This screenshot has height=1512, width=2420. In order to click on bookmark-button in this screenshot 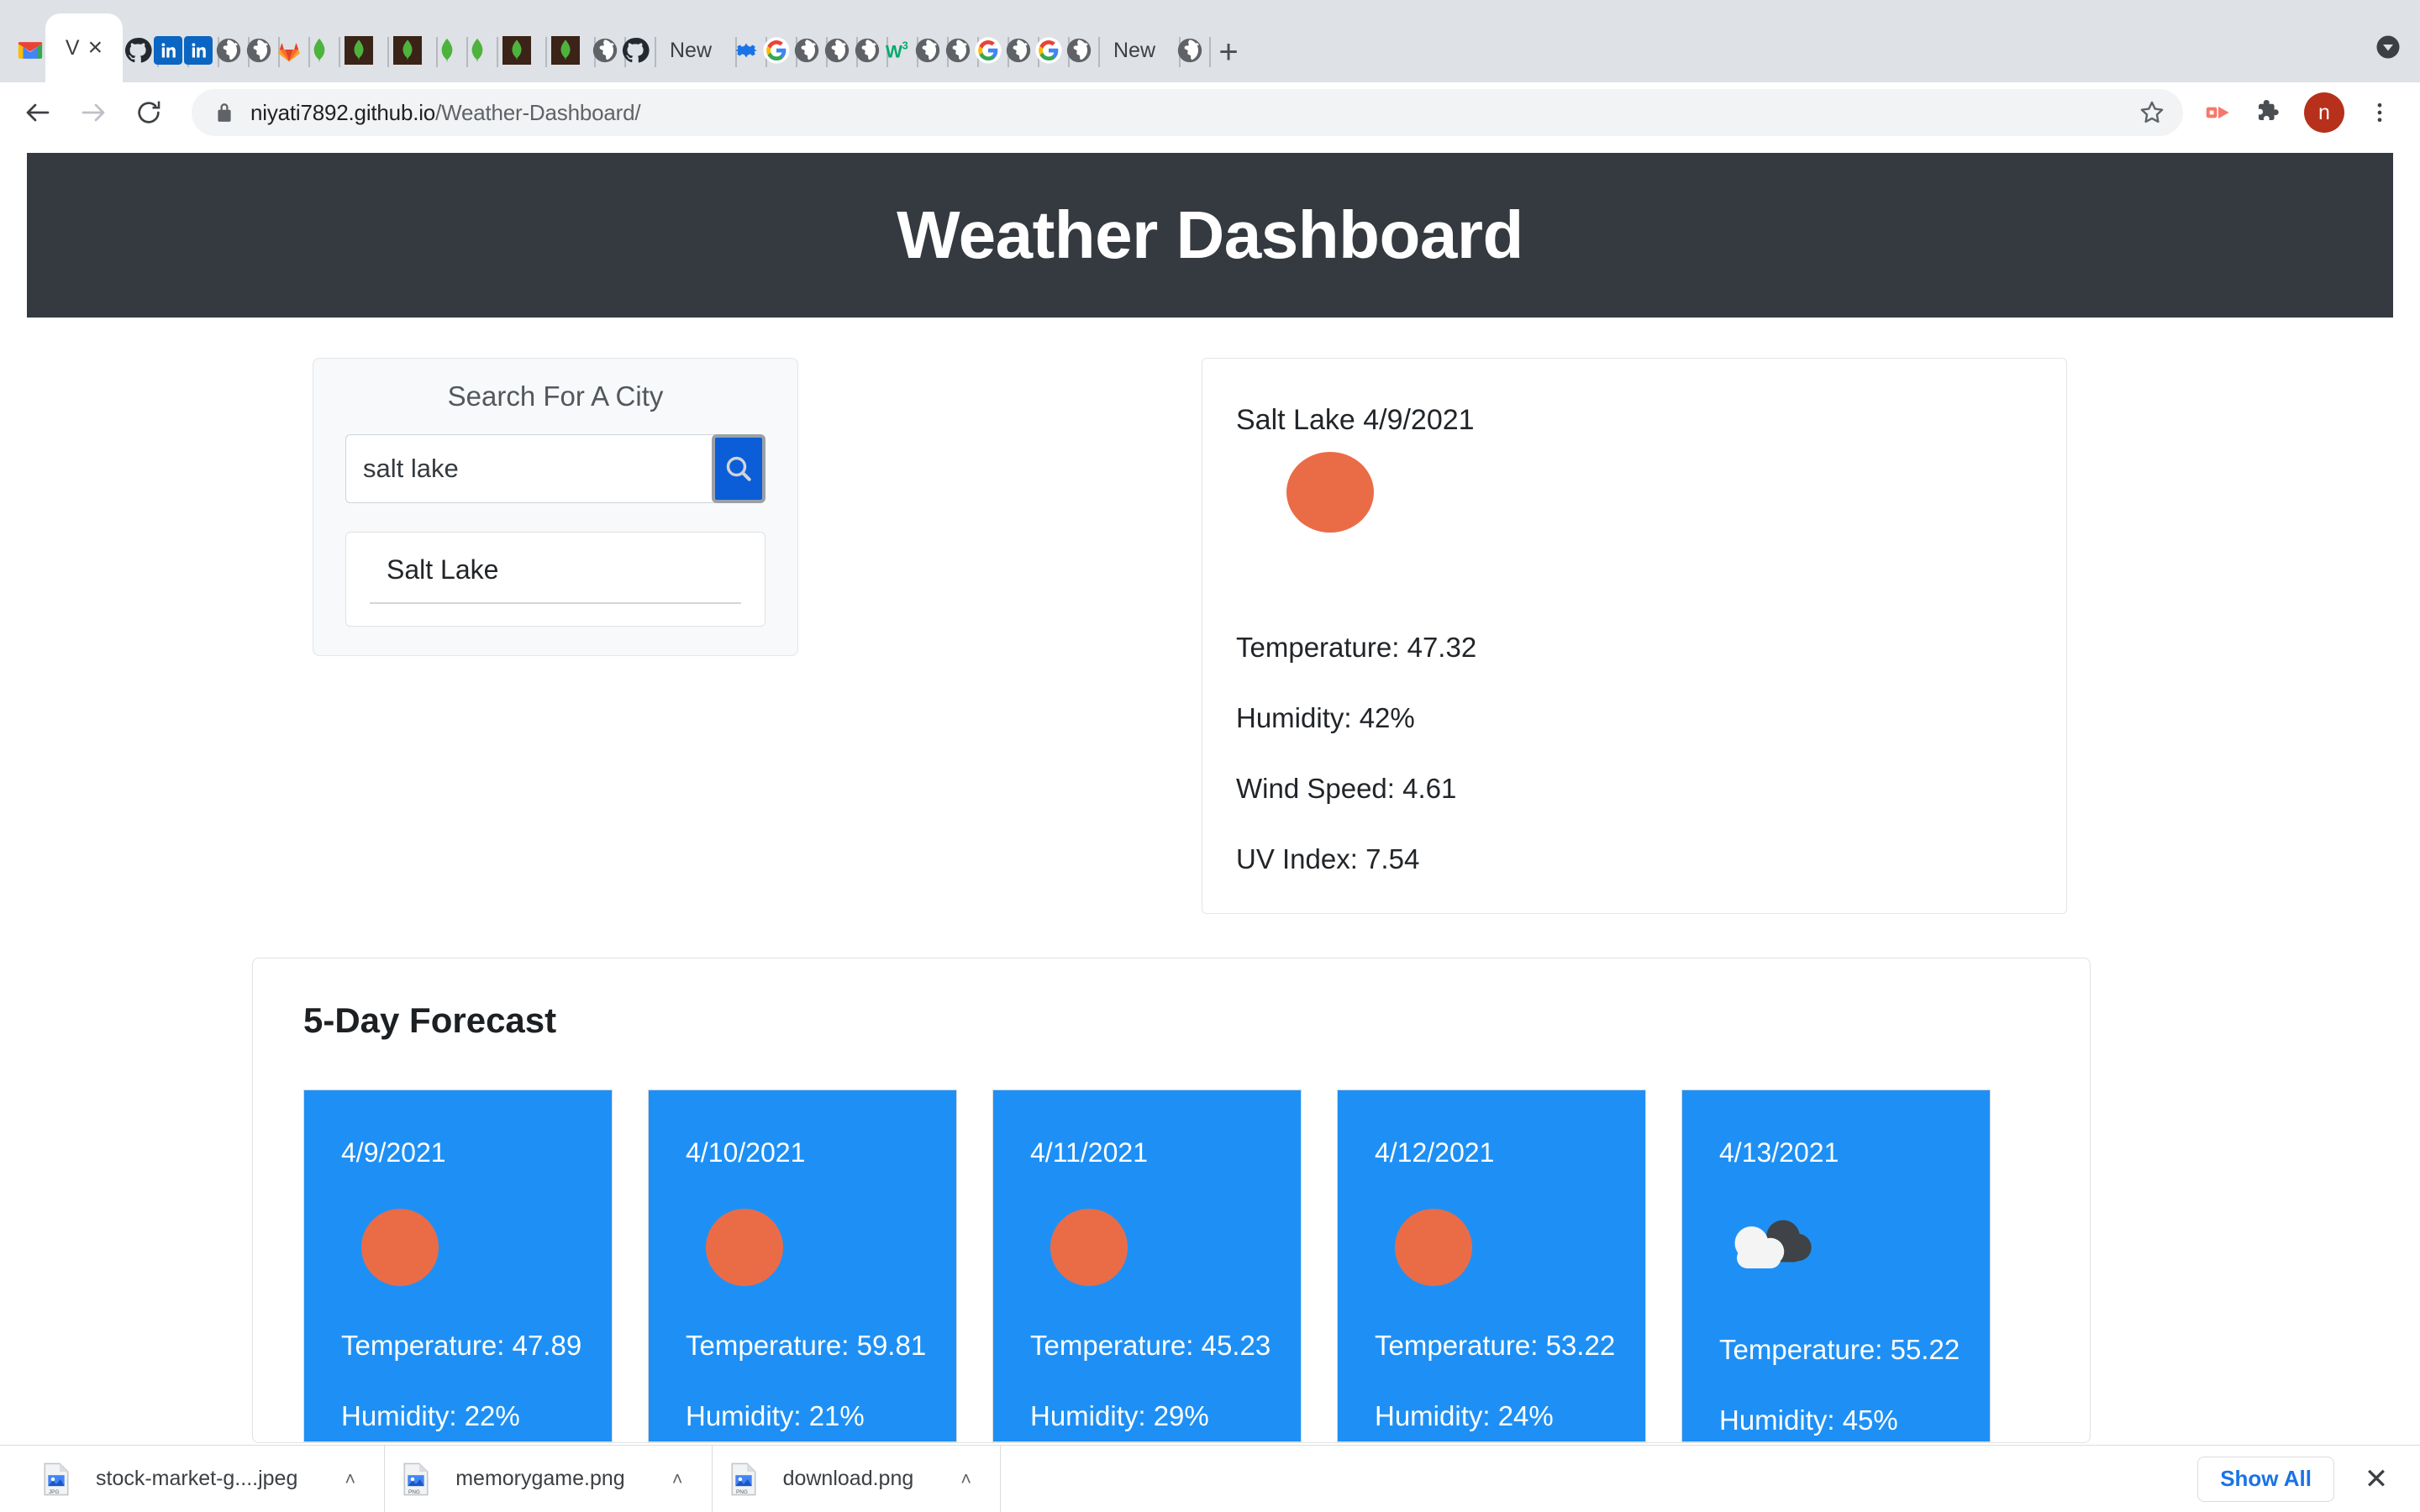, I will do `click(2152, 112)`.